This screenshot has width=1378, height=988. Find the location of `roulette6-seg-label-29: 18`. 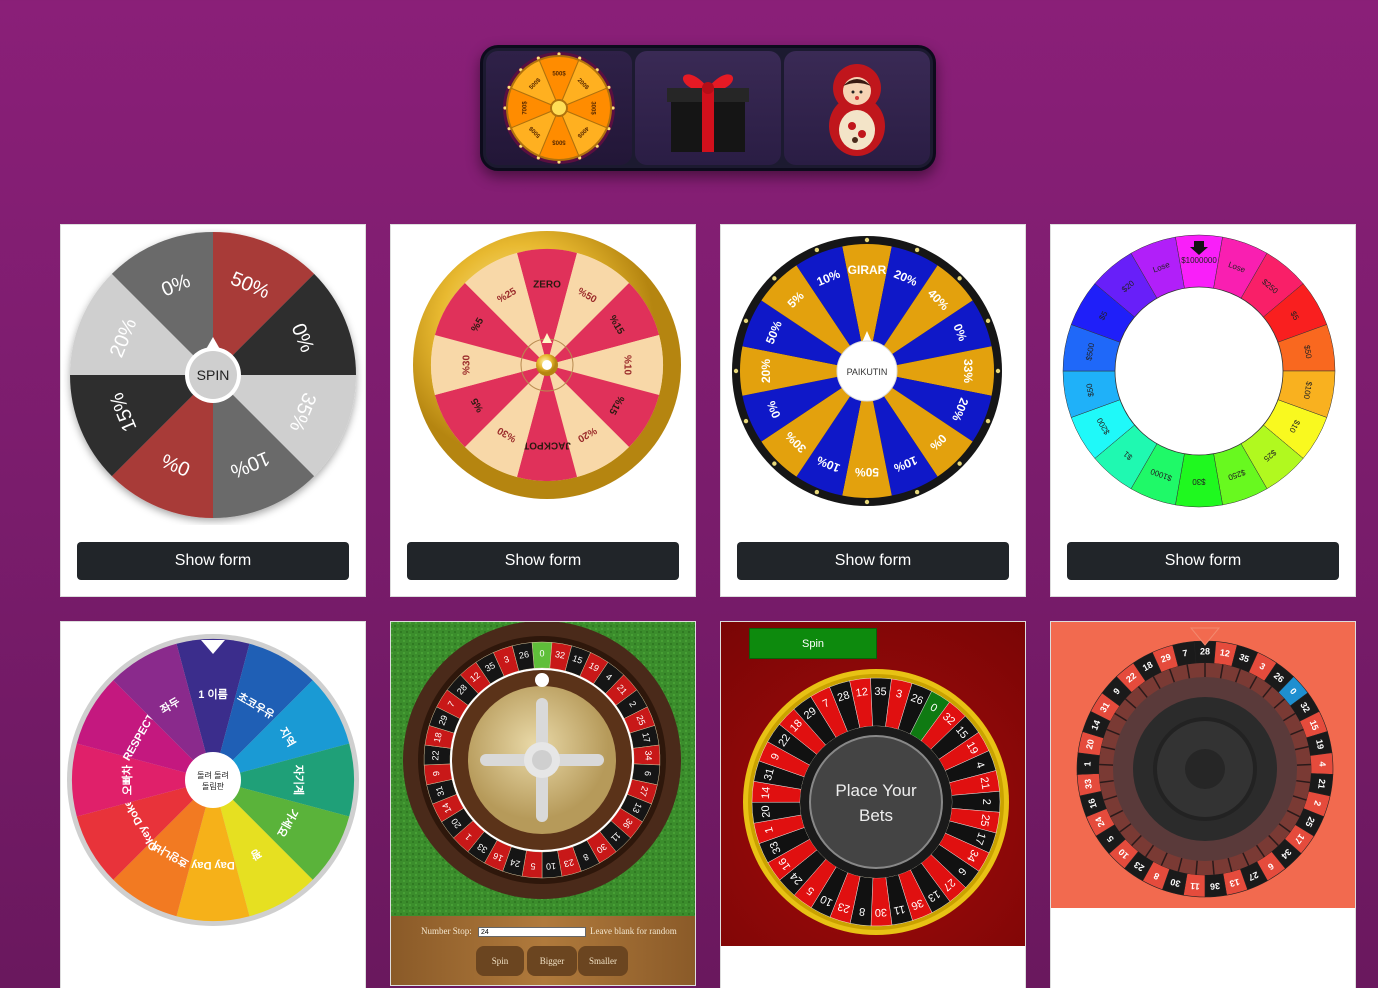

roulette6-seg-label-29: 18 is located at coordinates (438, 738).